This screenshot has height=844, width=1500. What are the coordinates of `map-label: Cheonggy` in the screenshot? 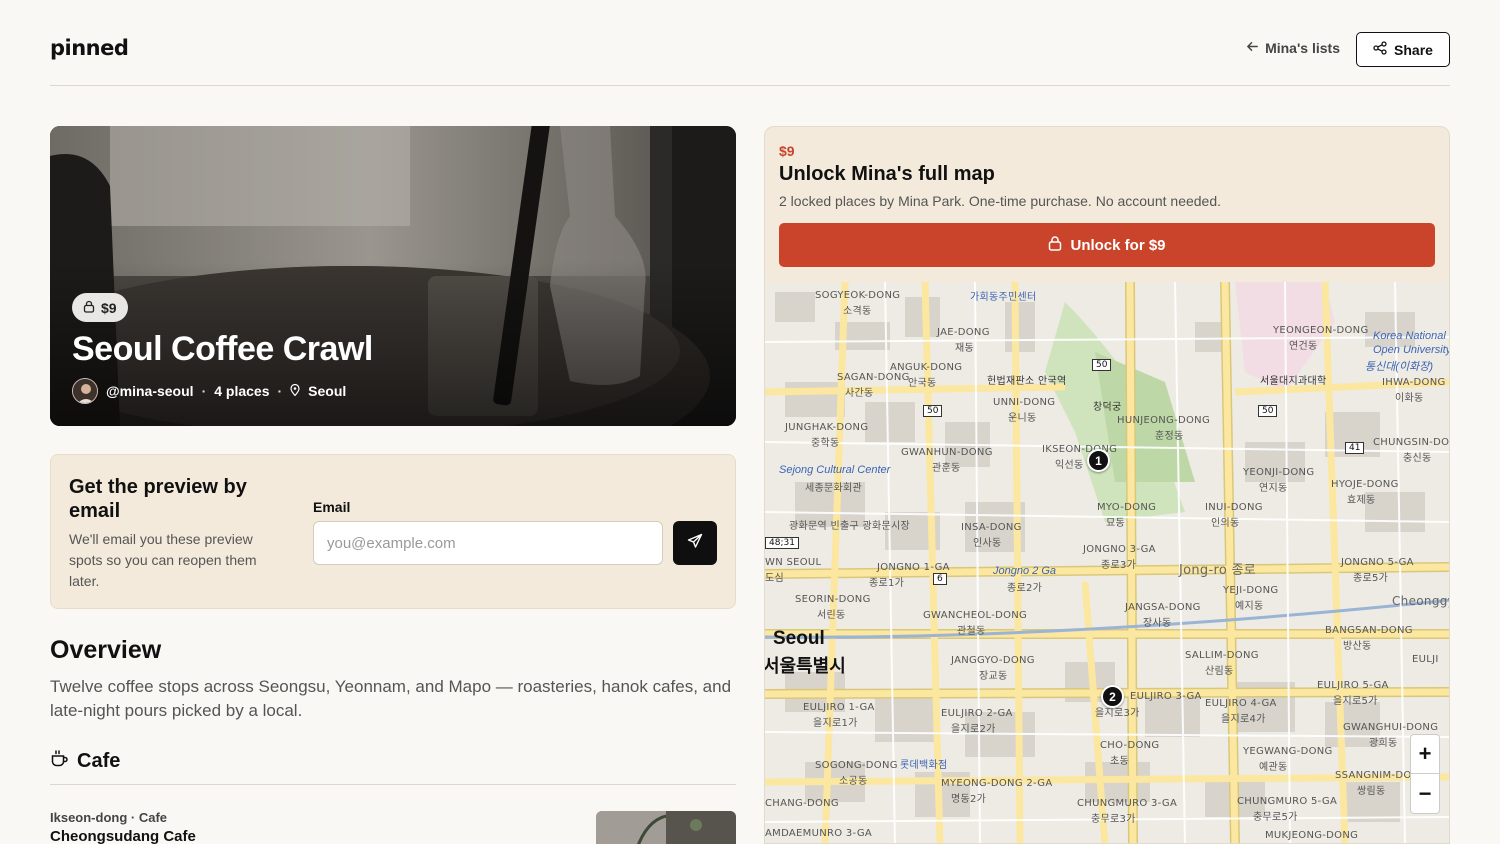 It's located at (1421, 601).